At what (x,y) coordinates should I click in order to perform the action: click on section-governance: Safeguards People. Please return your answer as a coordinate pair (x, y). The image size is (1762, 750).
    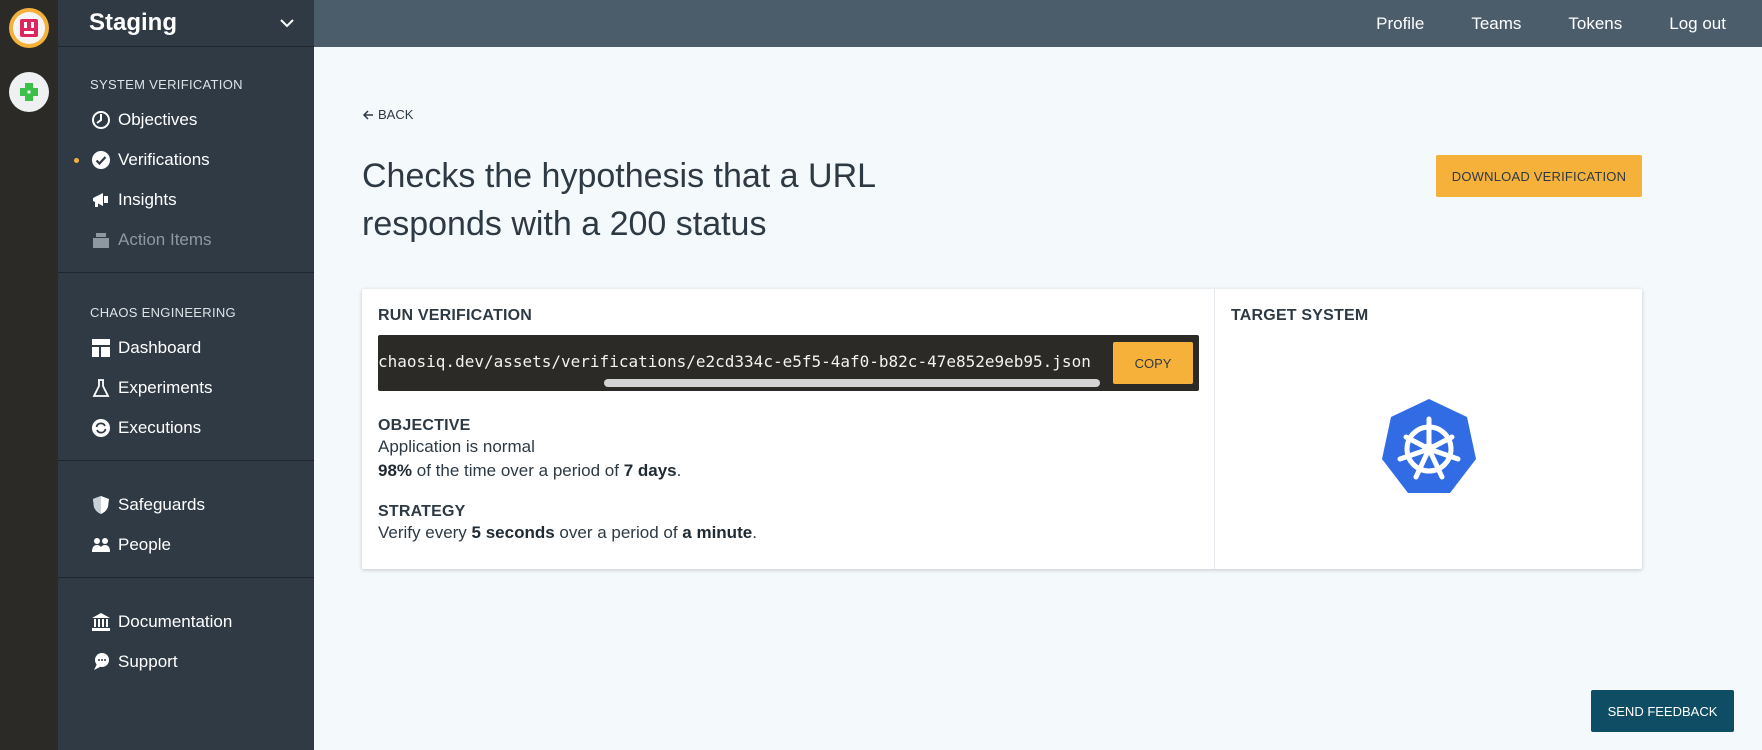
    Looking at the image, I should click on (186, 519).